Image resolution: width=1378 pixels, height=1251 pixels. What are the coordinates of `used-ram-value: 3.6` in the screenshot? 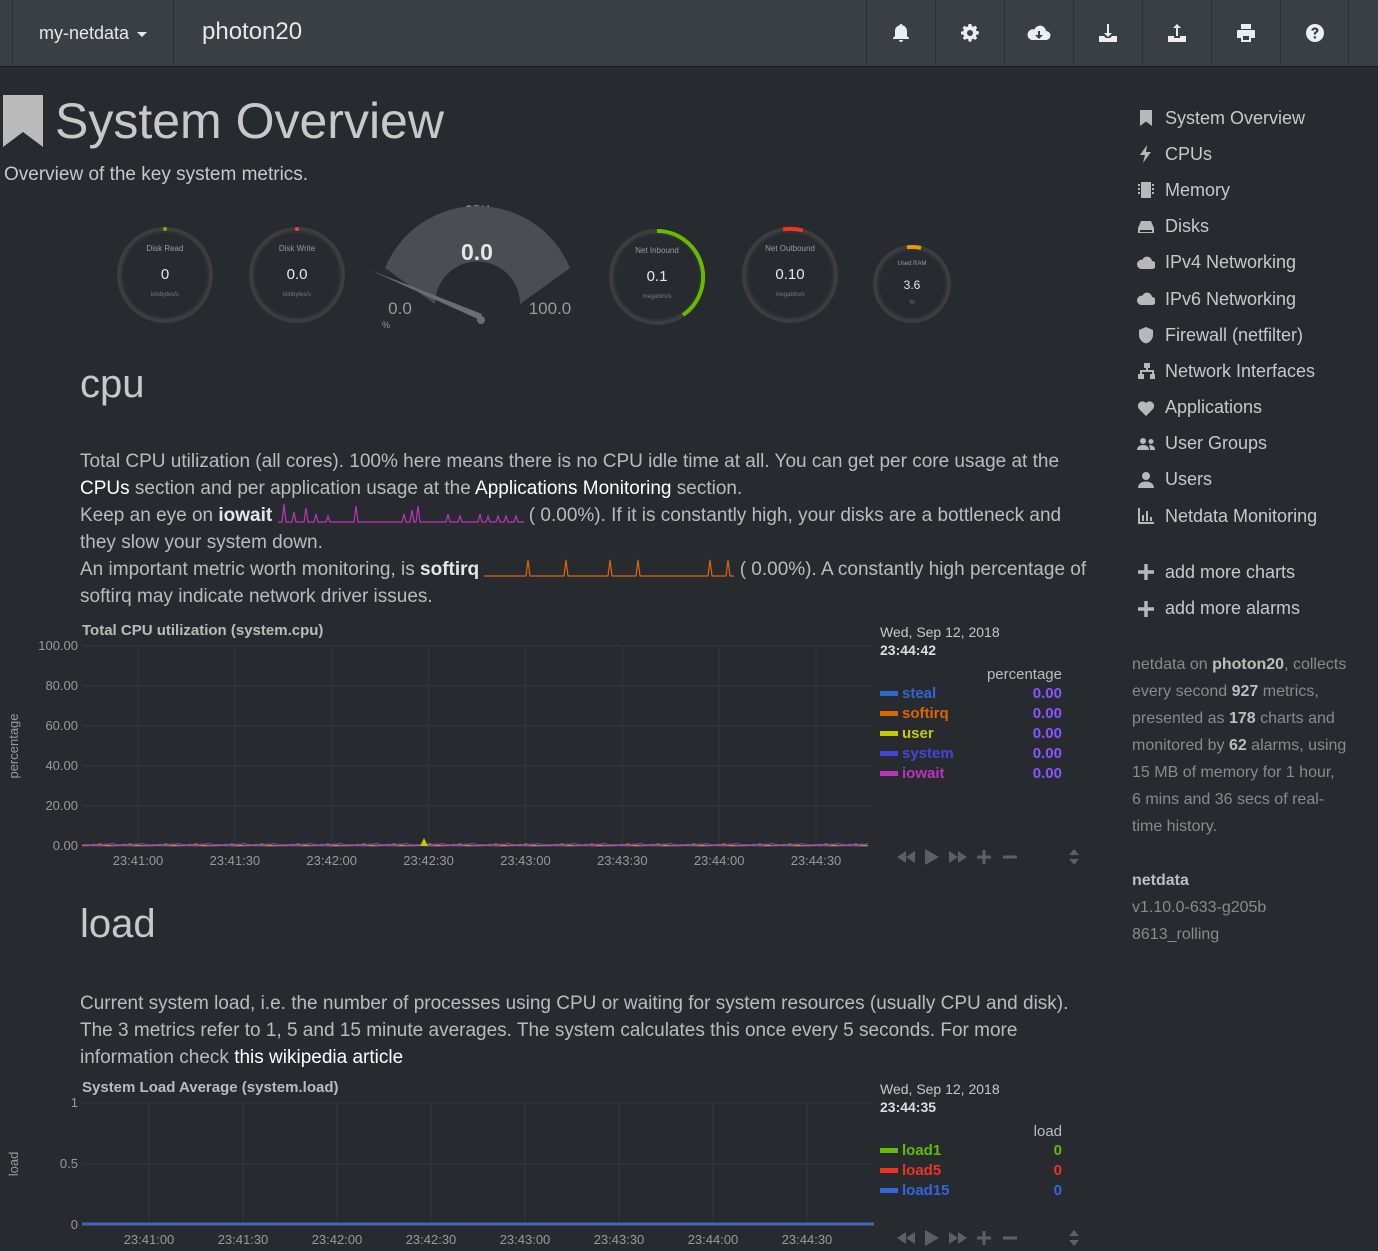 It's located at (912, 285).